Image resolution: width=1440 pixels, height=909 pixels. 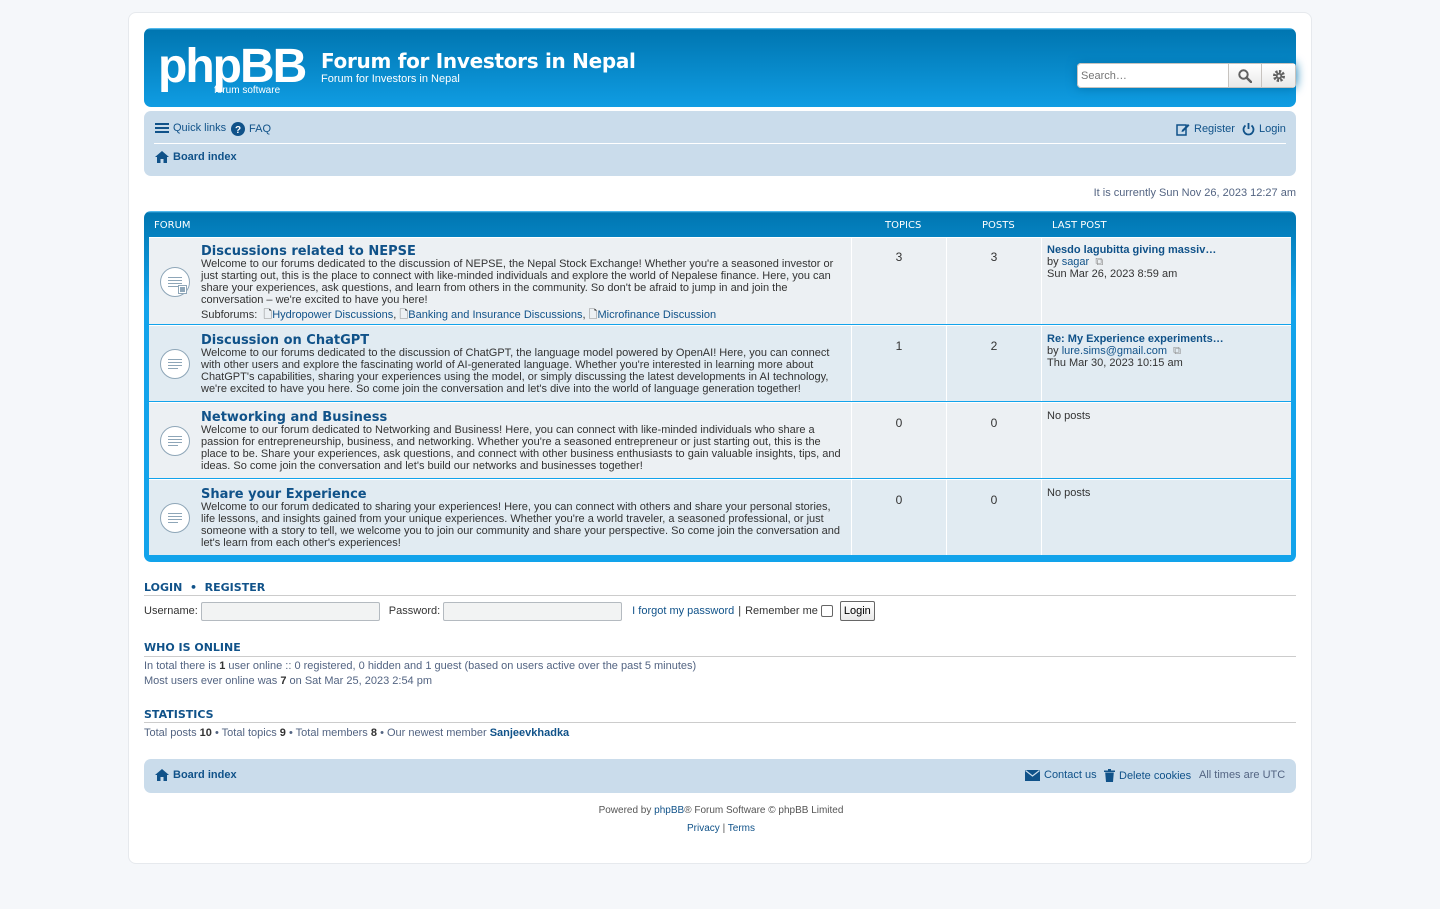 I want to click on subforum-link: Banking and Insurance Discussions, so click(x=495, y=315).